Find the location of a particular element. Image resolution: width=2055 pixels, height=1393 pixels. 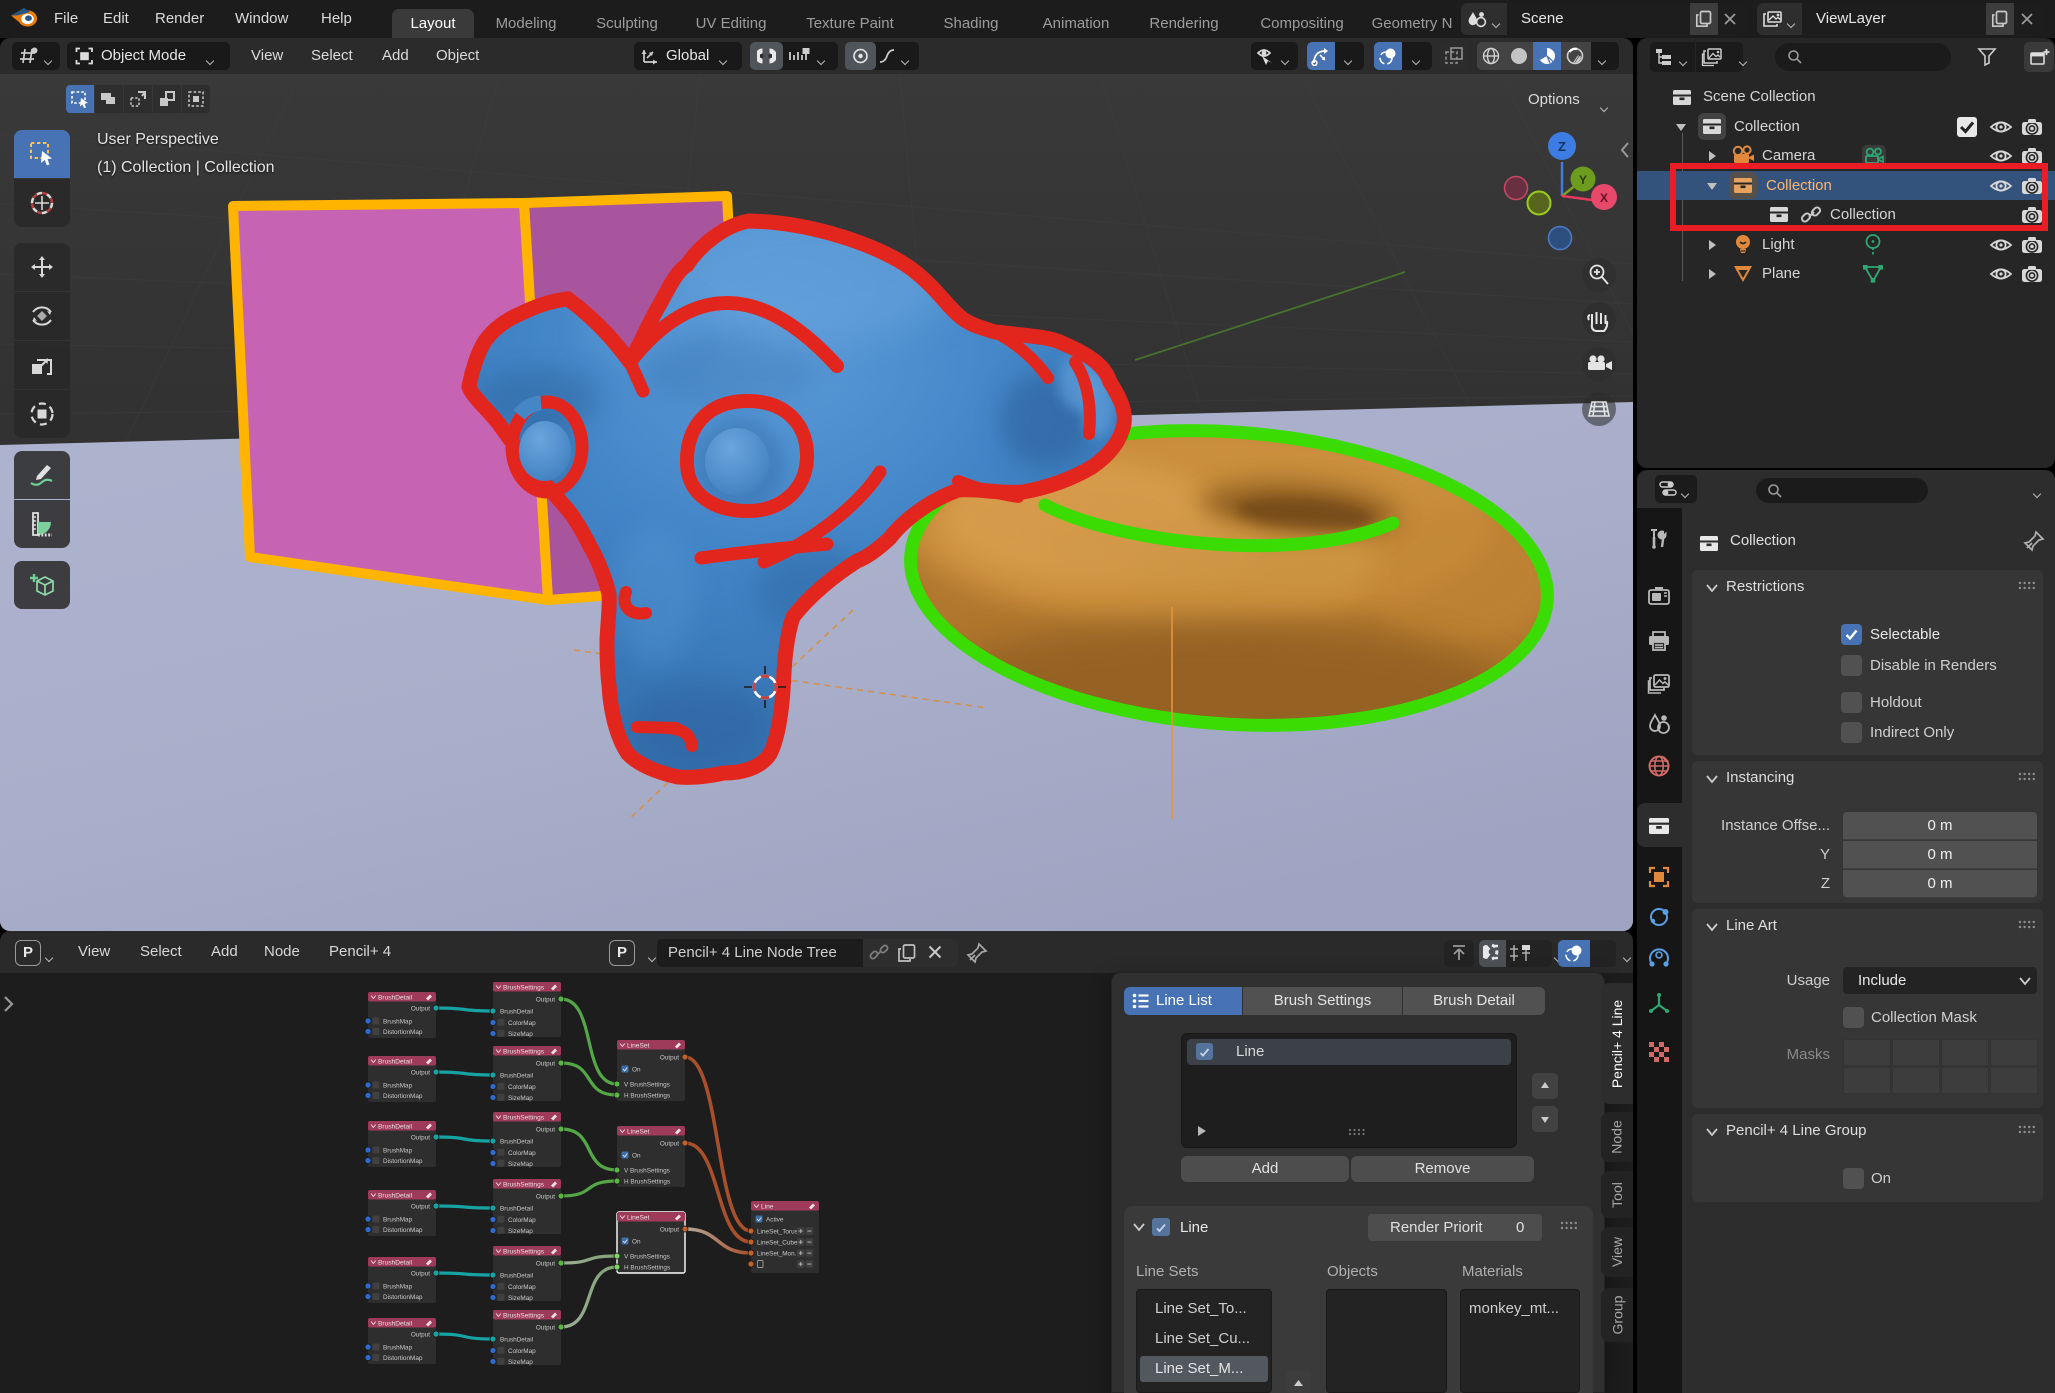

svg-text: X is located at coordinates (1604, 198).